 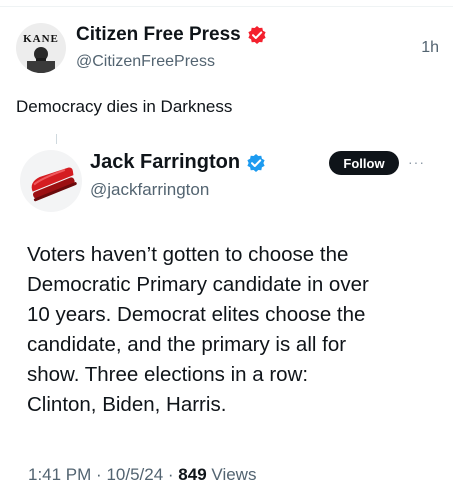 I want to click on post-meta: 1:41 PM · 10/5/24 · 849 Views, so click(x=142, y=475).